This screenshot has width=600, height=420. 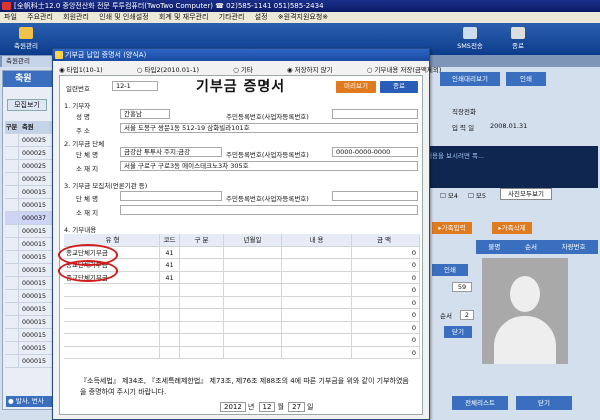 What do you see at coordinates (78, 89) in the screenshot?
I see `serial-label: 일련번호` at bounding box center [78, 89].